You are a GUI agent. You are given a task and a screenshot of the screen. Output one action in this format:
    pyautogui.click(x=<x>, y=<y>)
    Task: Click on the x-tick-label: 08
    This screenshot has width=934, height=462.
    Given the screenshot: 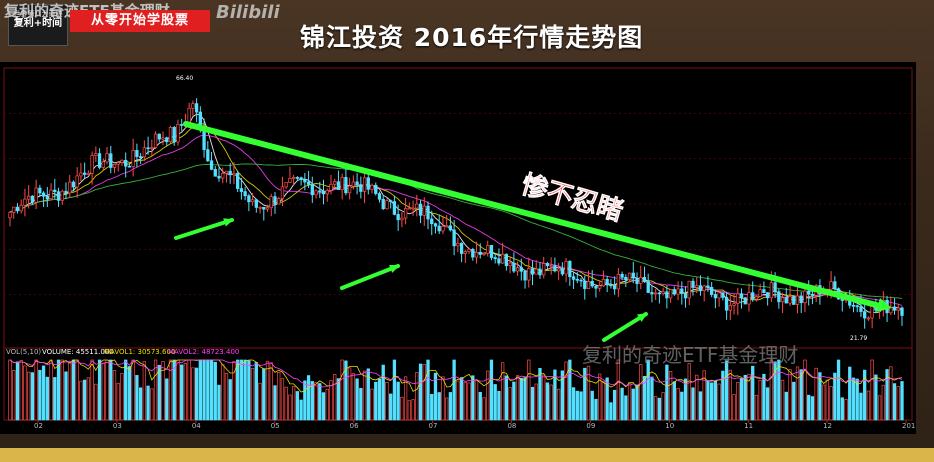 What is the action you would take?
    pyautogui.click(x=511, y=426)
    